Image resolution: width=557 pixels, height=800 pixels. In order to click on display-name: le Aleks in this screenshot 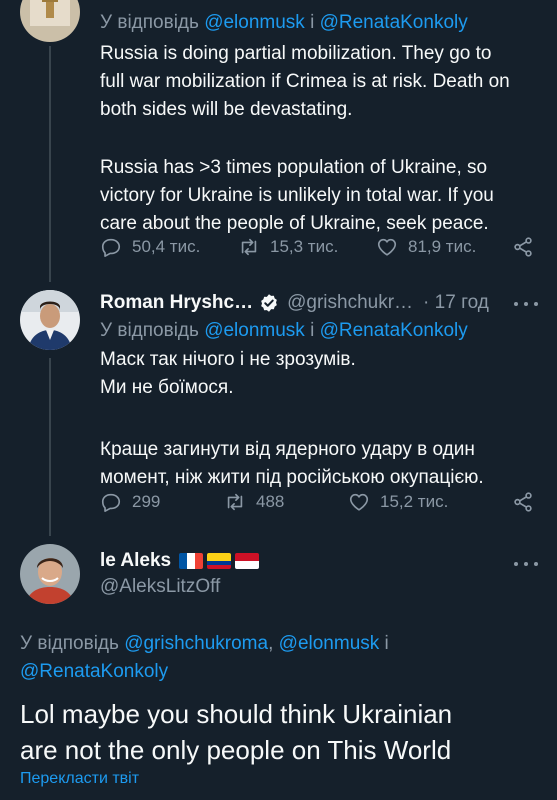, I will do `click(135, 561)`.